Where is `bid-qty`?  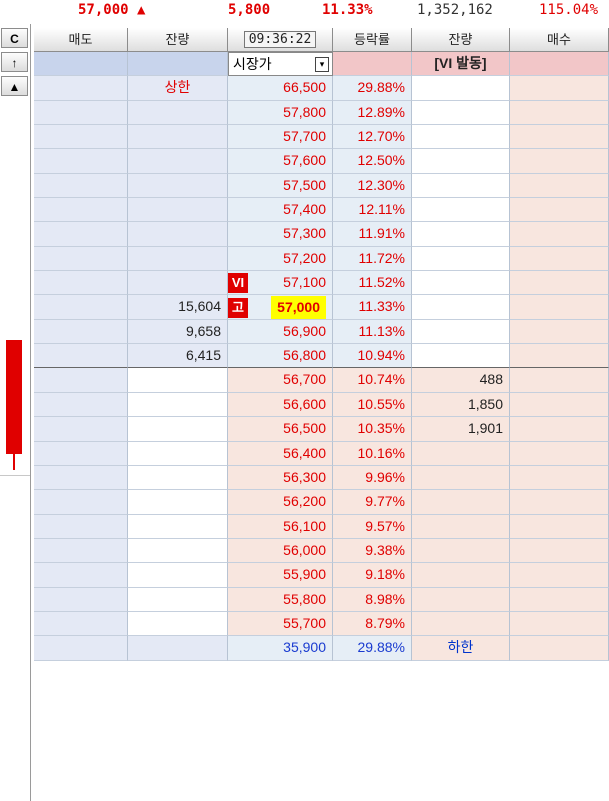 bid-qty is located at coordinates (461, 599).